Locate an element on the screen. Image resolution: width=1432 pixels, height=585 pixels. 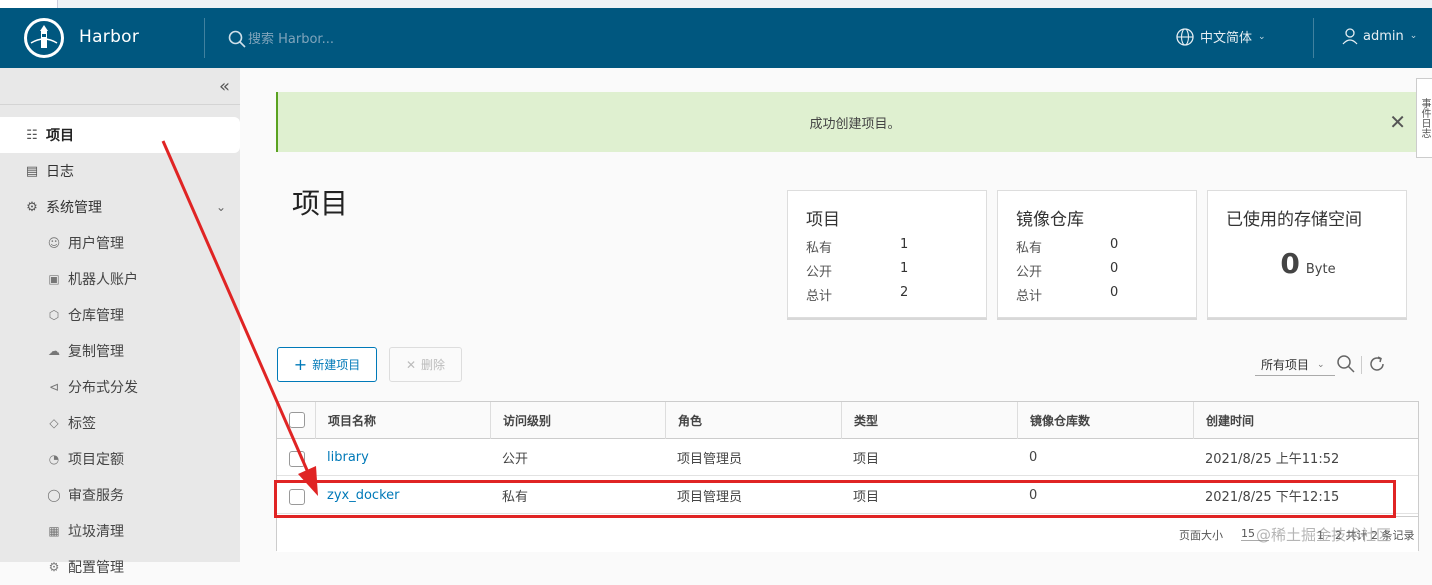
sidebar-item-label: 用户管理 is located at coordinates (96, 244).